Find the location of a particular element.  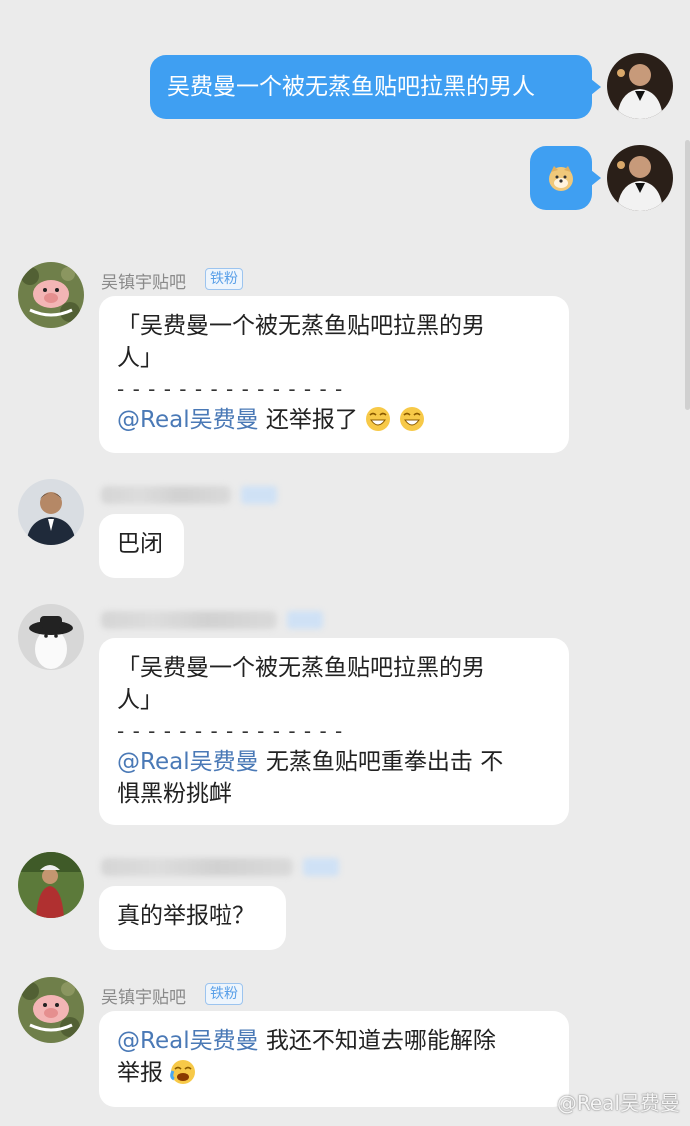

message-line: @Real吴费曼 无蒸鱼贴吧重拳出击 不 is located at coordinates (310, 762).